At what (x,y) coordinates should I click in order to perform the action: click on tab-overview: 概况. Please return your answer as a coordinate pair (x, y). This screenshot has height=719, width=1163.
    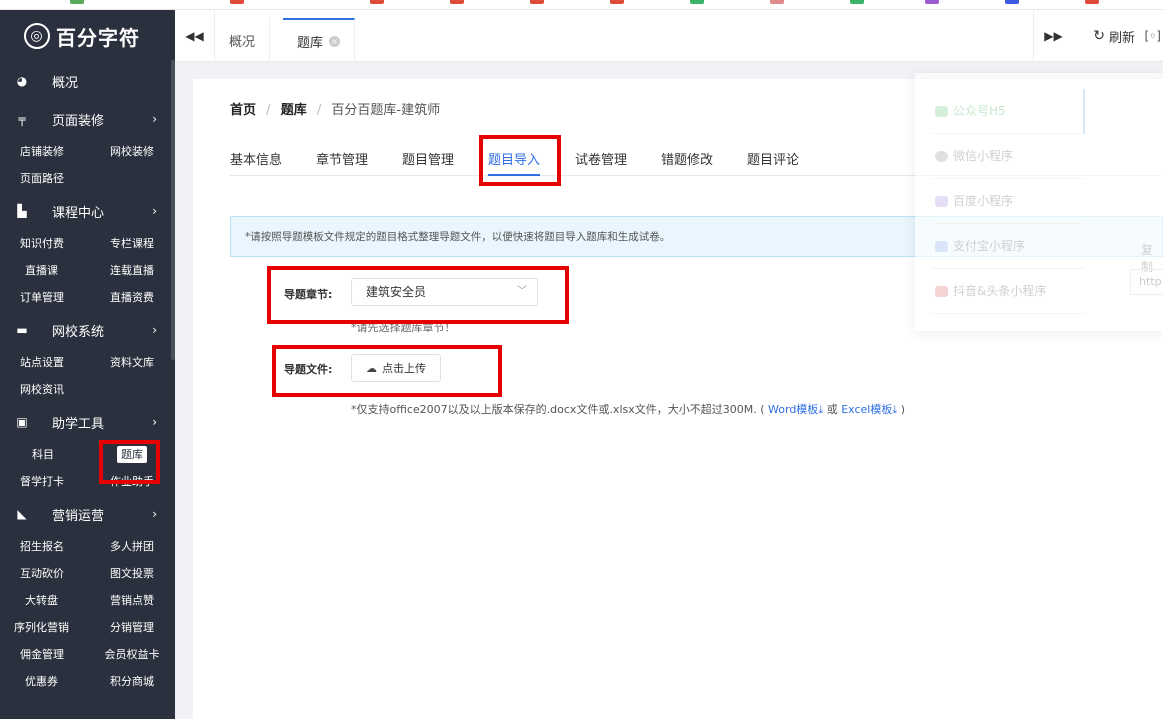
    Looking at the image, I should click on (243, 40).